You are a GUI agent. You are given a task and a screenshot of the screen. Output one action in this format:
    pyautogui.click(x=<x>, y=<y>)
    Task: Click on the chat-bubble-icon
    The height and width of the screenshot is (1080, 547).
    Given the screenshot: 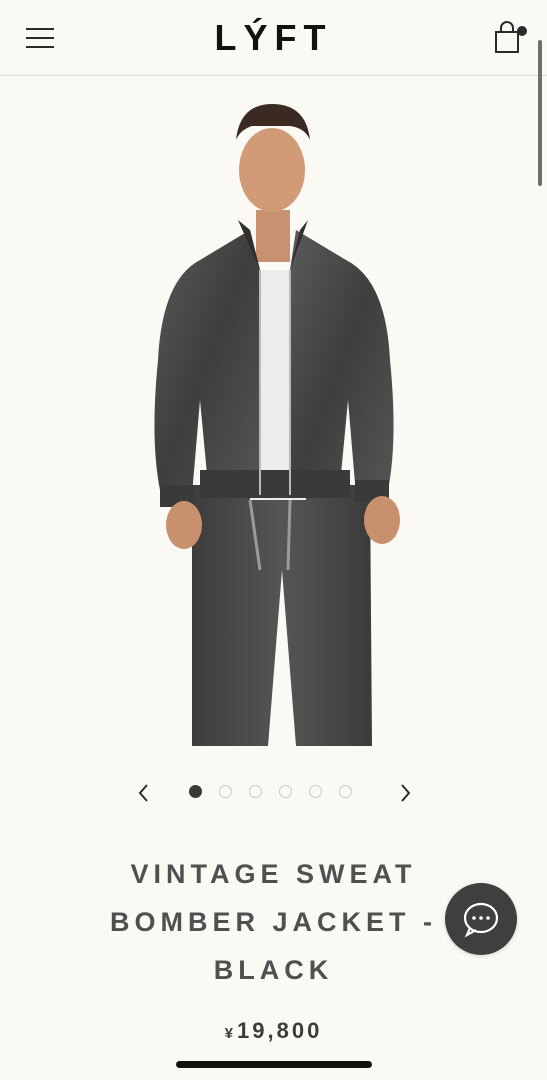 What is the action you would take?
    pyautogui.click(x=481, y=920)
    